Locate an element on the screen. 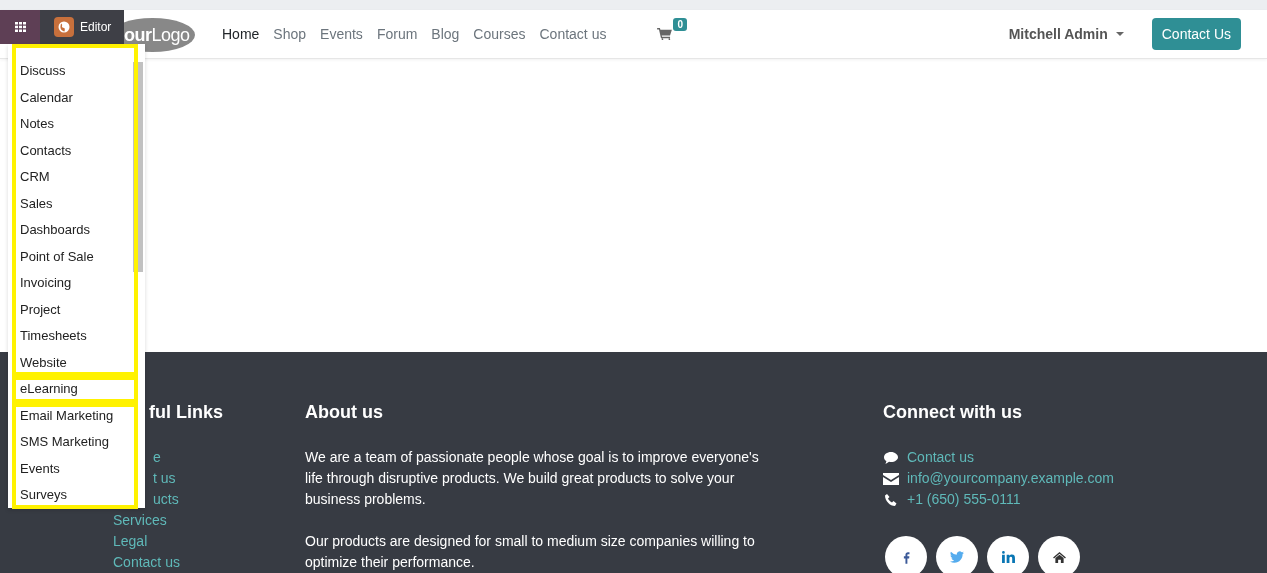 The height and width of the screenshot is (573, 1267). footer-link: t us is located at coordinates (164, 478).